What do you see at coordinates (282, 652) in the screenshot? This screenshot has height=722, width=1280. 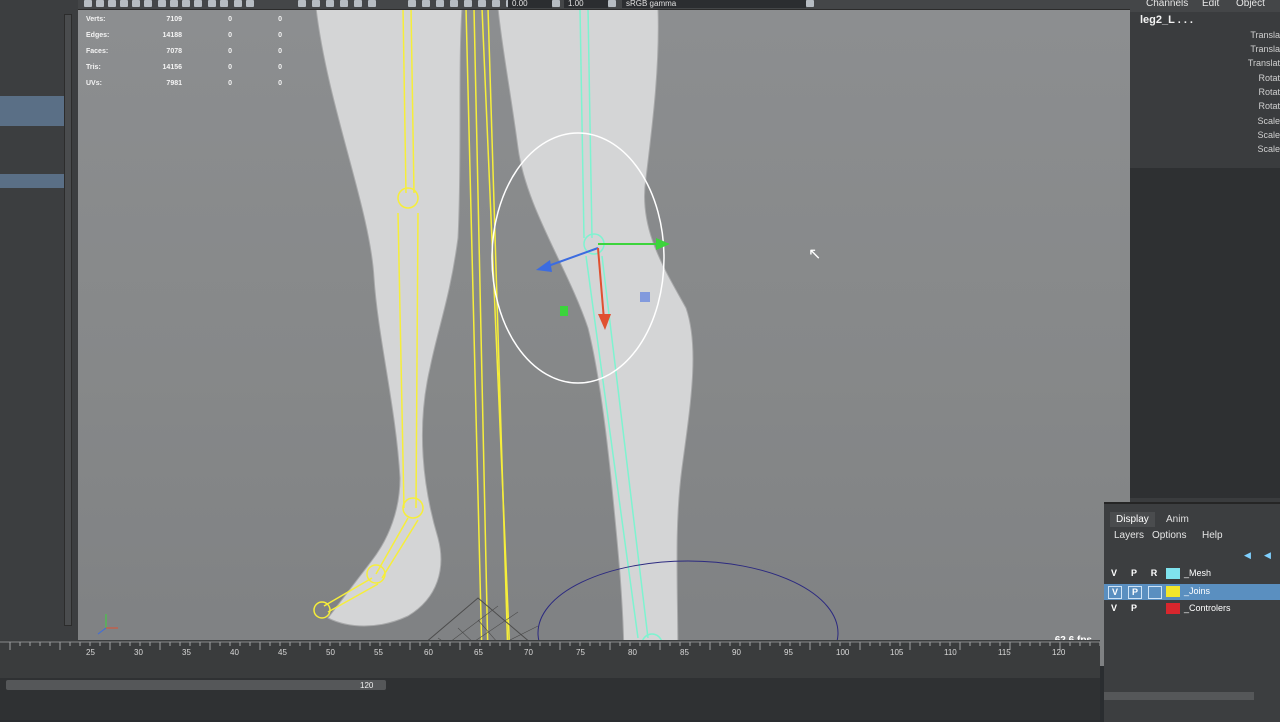 I see `frame-label: 45` at bounding box center [282, 652].